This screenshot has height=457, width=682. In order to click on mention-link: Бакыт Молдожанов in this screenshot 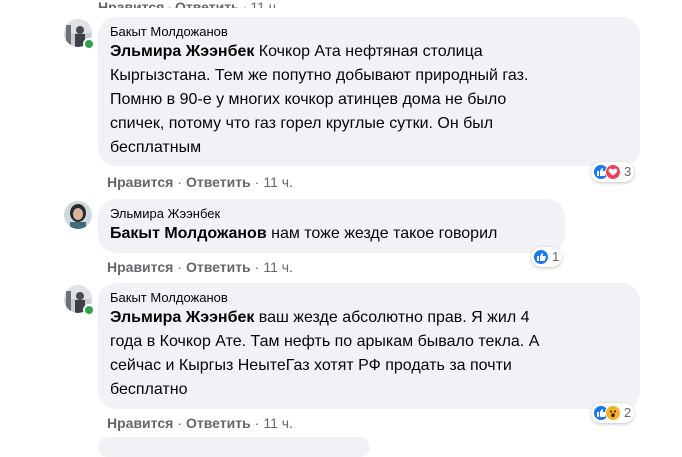, I will do `click(188, 233)`.